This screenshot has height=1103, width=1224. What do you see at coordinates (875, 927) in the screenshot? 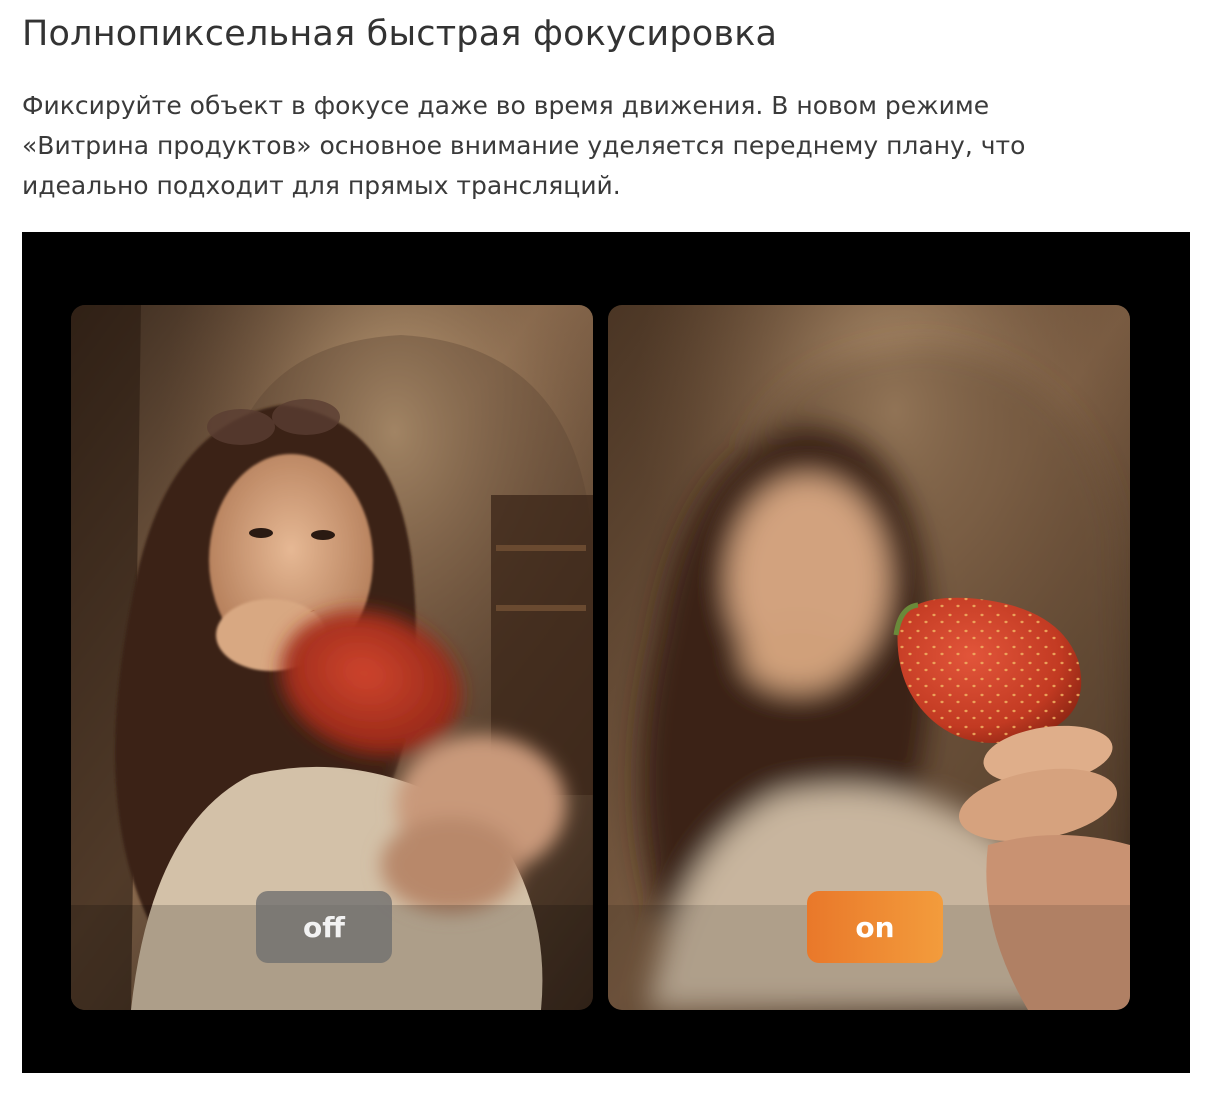
I see `focus-on-button: on` at bounding box center [875, 927].